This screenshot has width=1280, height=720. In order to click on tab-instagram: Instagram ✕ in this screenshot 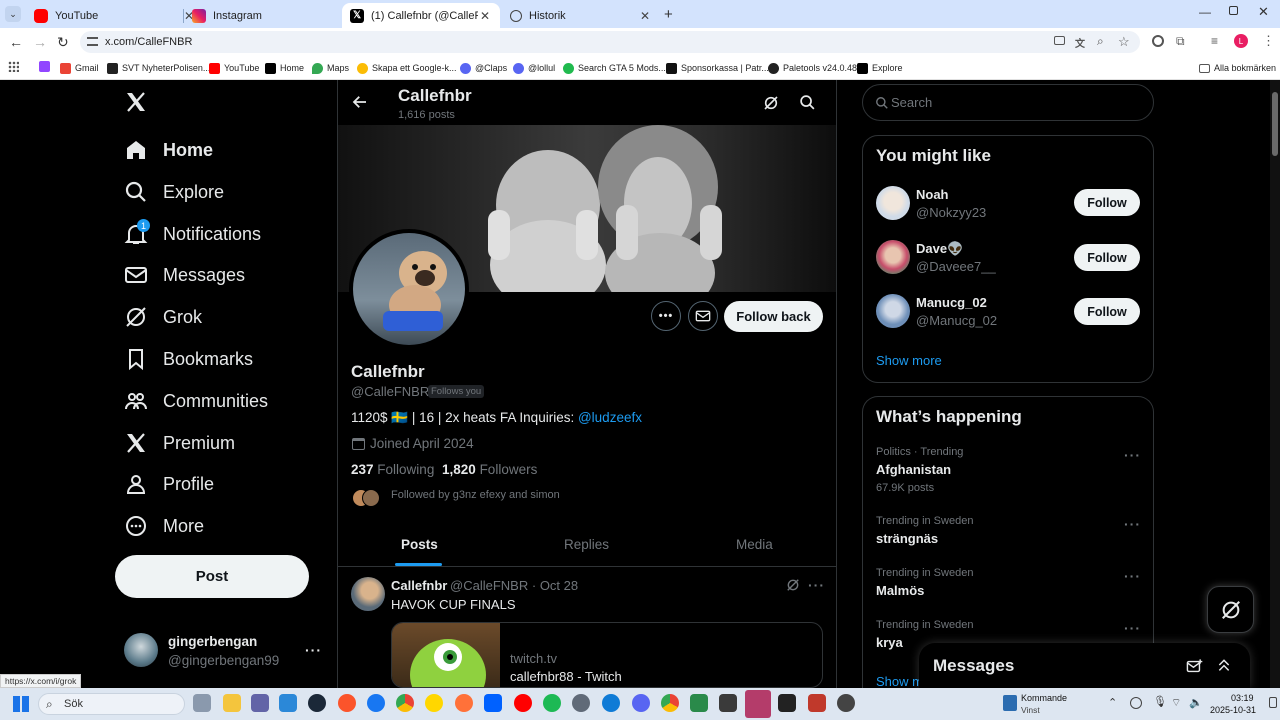, I will do `click(273, 15)`.